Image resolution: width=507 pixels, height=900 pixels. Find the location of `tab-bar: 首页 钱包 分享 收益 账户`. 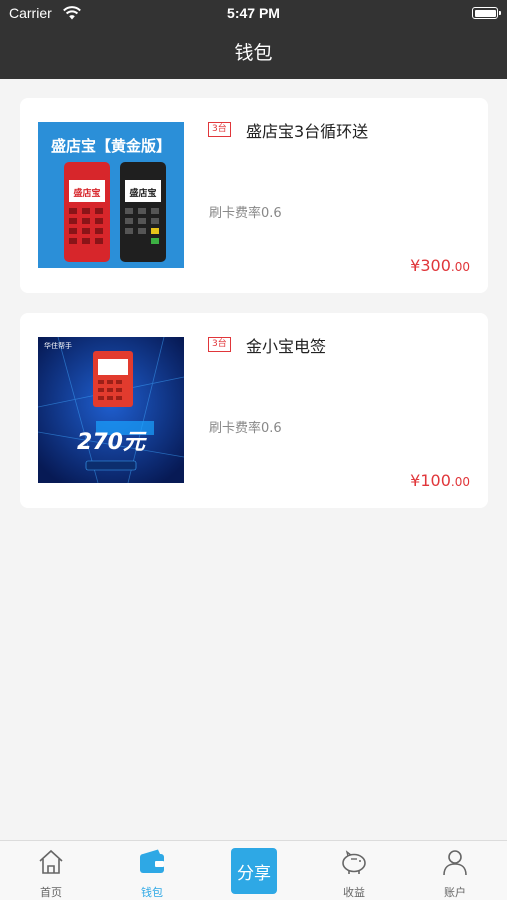

tab-bar: 首页 钱包 分享 收益 账户 is located at coordinates (253, 870).